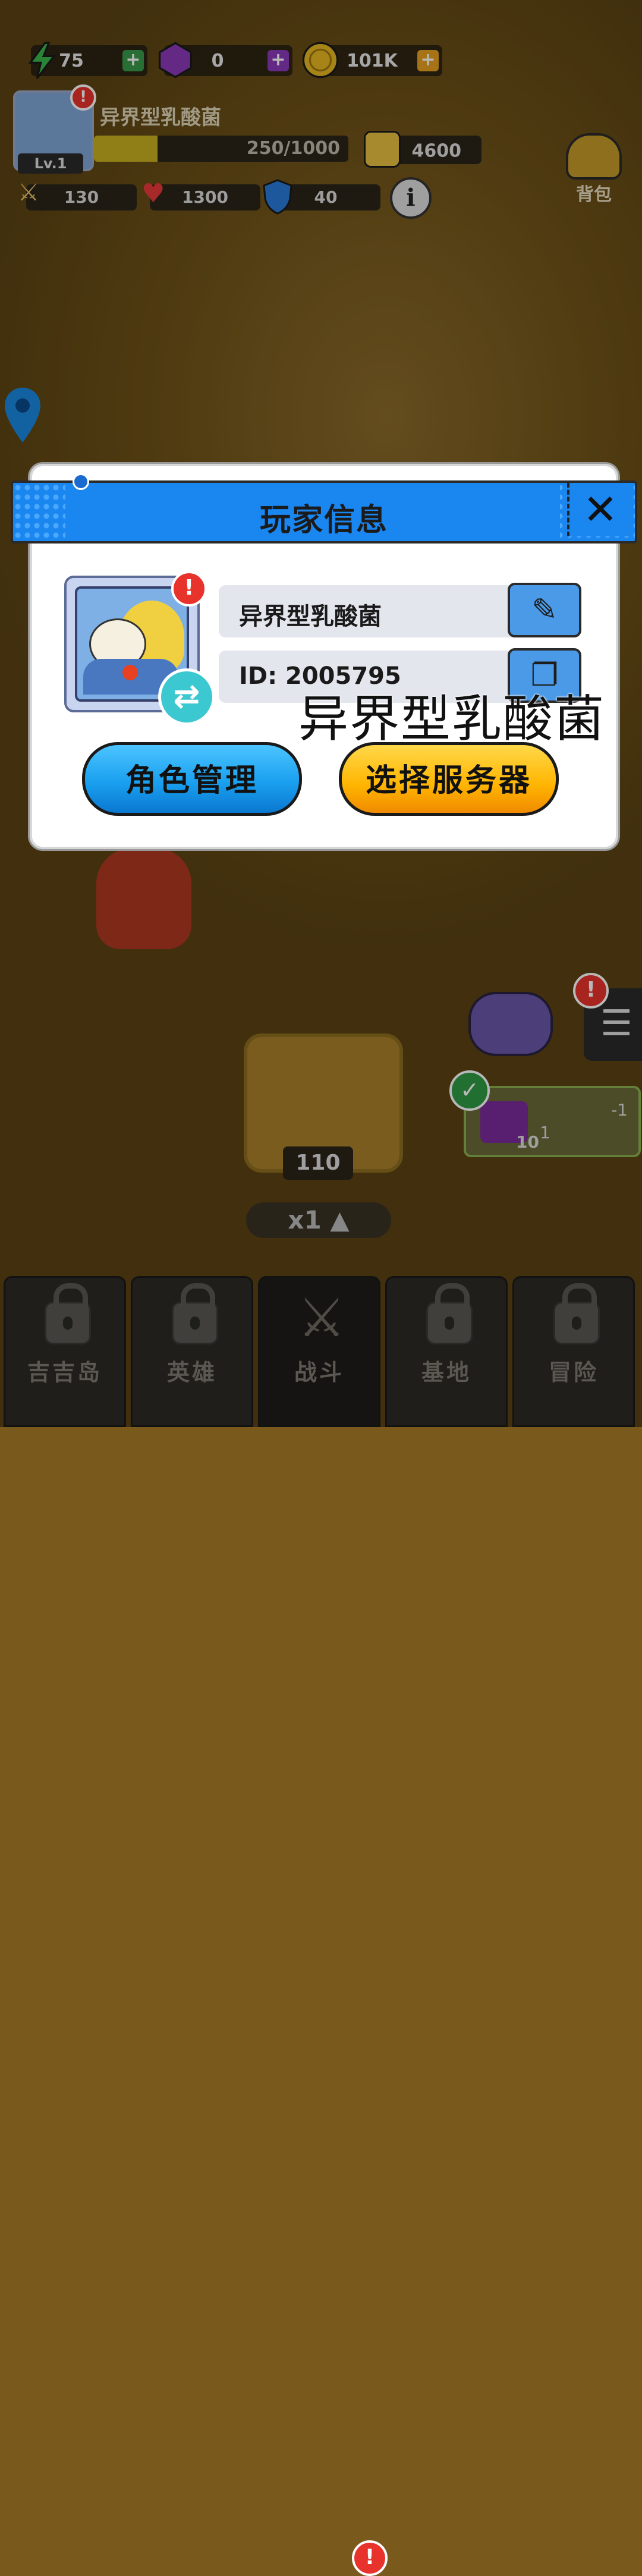 This screenshot has height=2576, width=642. I want to click on close-button: ✕, so click(599, 509).